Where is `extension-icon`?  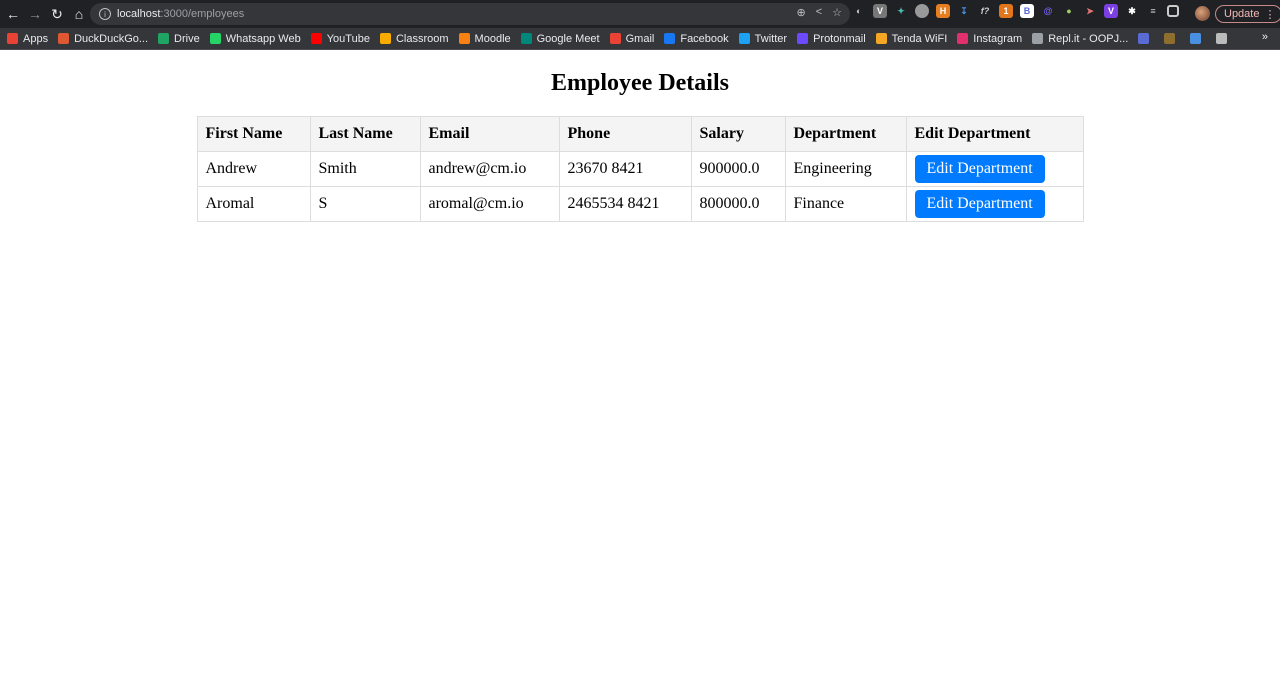
extension-icon is located at coordinates (922, 11).